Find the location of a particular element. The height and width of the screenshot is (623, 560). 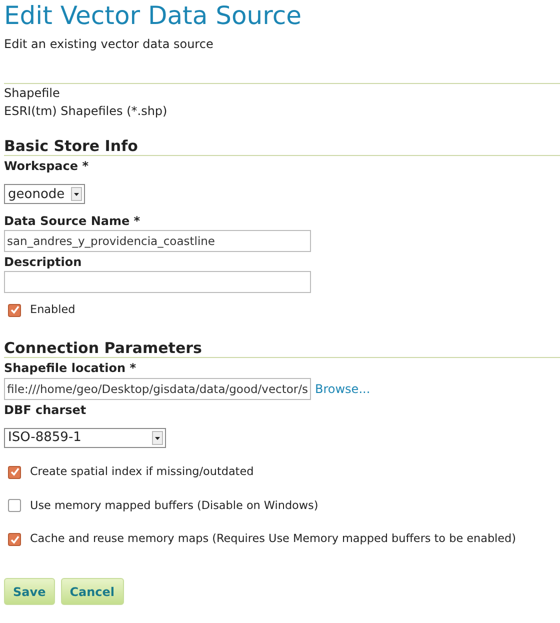

section-heading: Connection Parameters is located at coordinates (282, 348).